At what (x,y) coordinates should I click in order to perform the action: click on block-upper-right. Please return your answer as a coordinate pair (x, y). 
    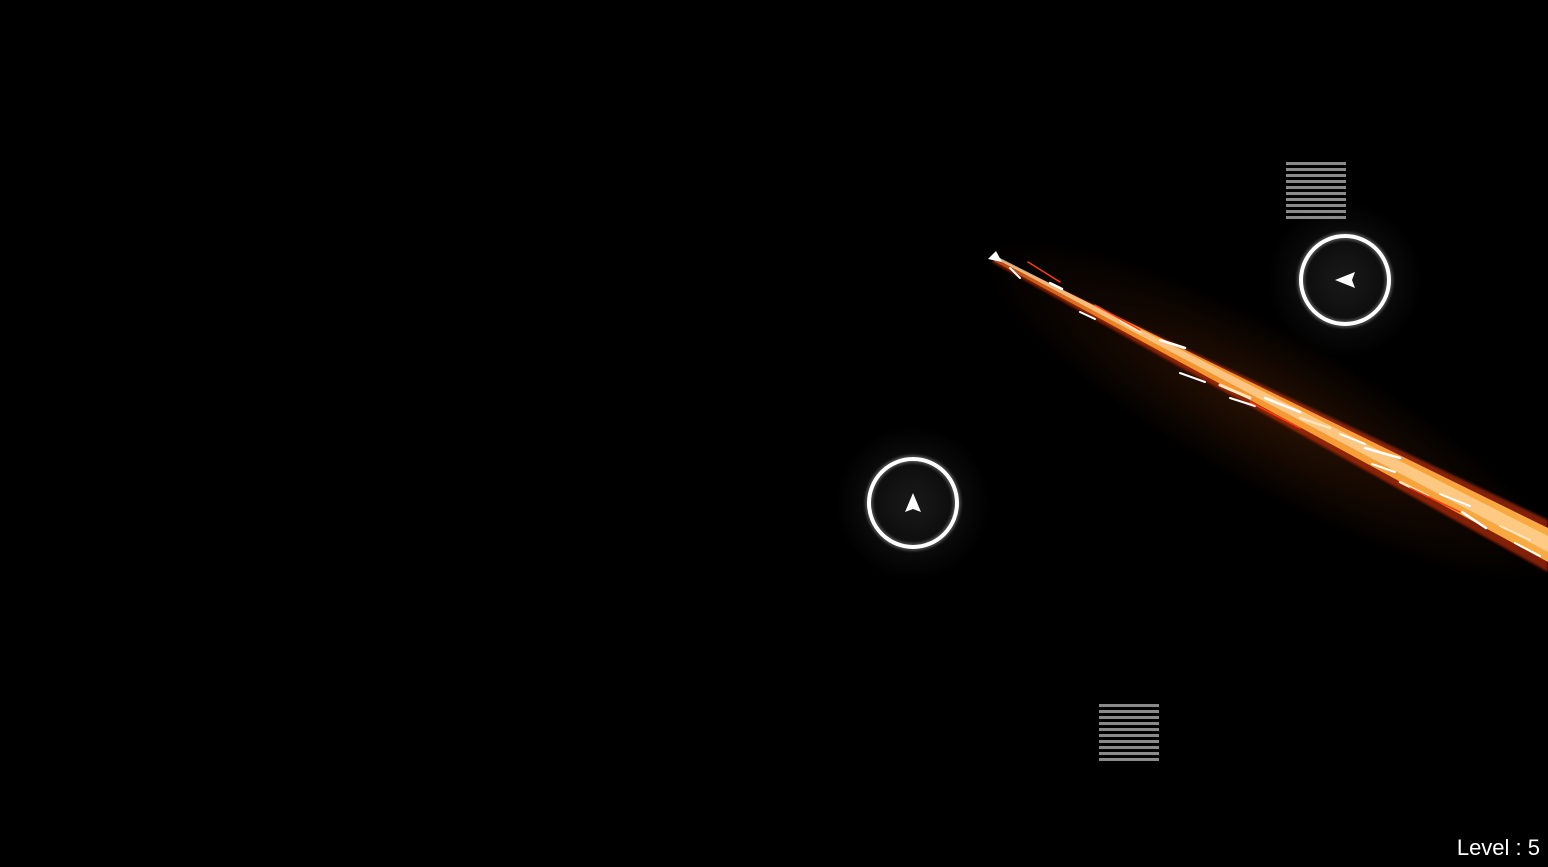
    Looking at the image, I should click on (1316, 190).